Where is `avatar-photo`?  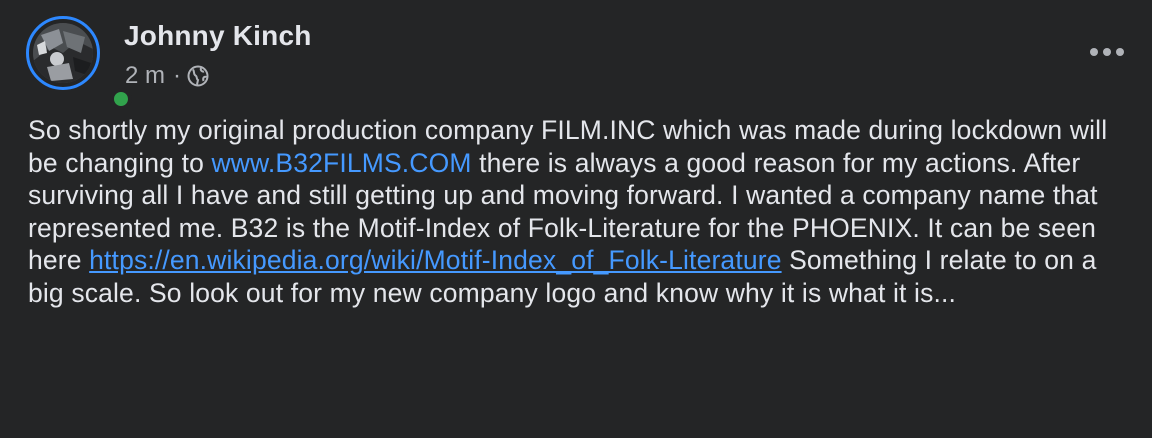
avatar-photo is located at coordinates (63, 53).